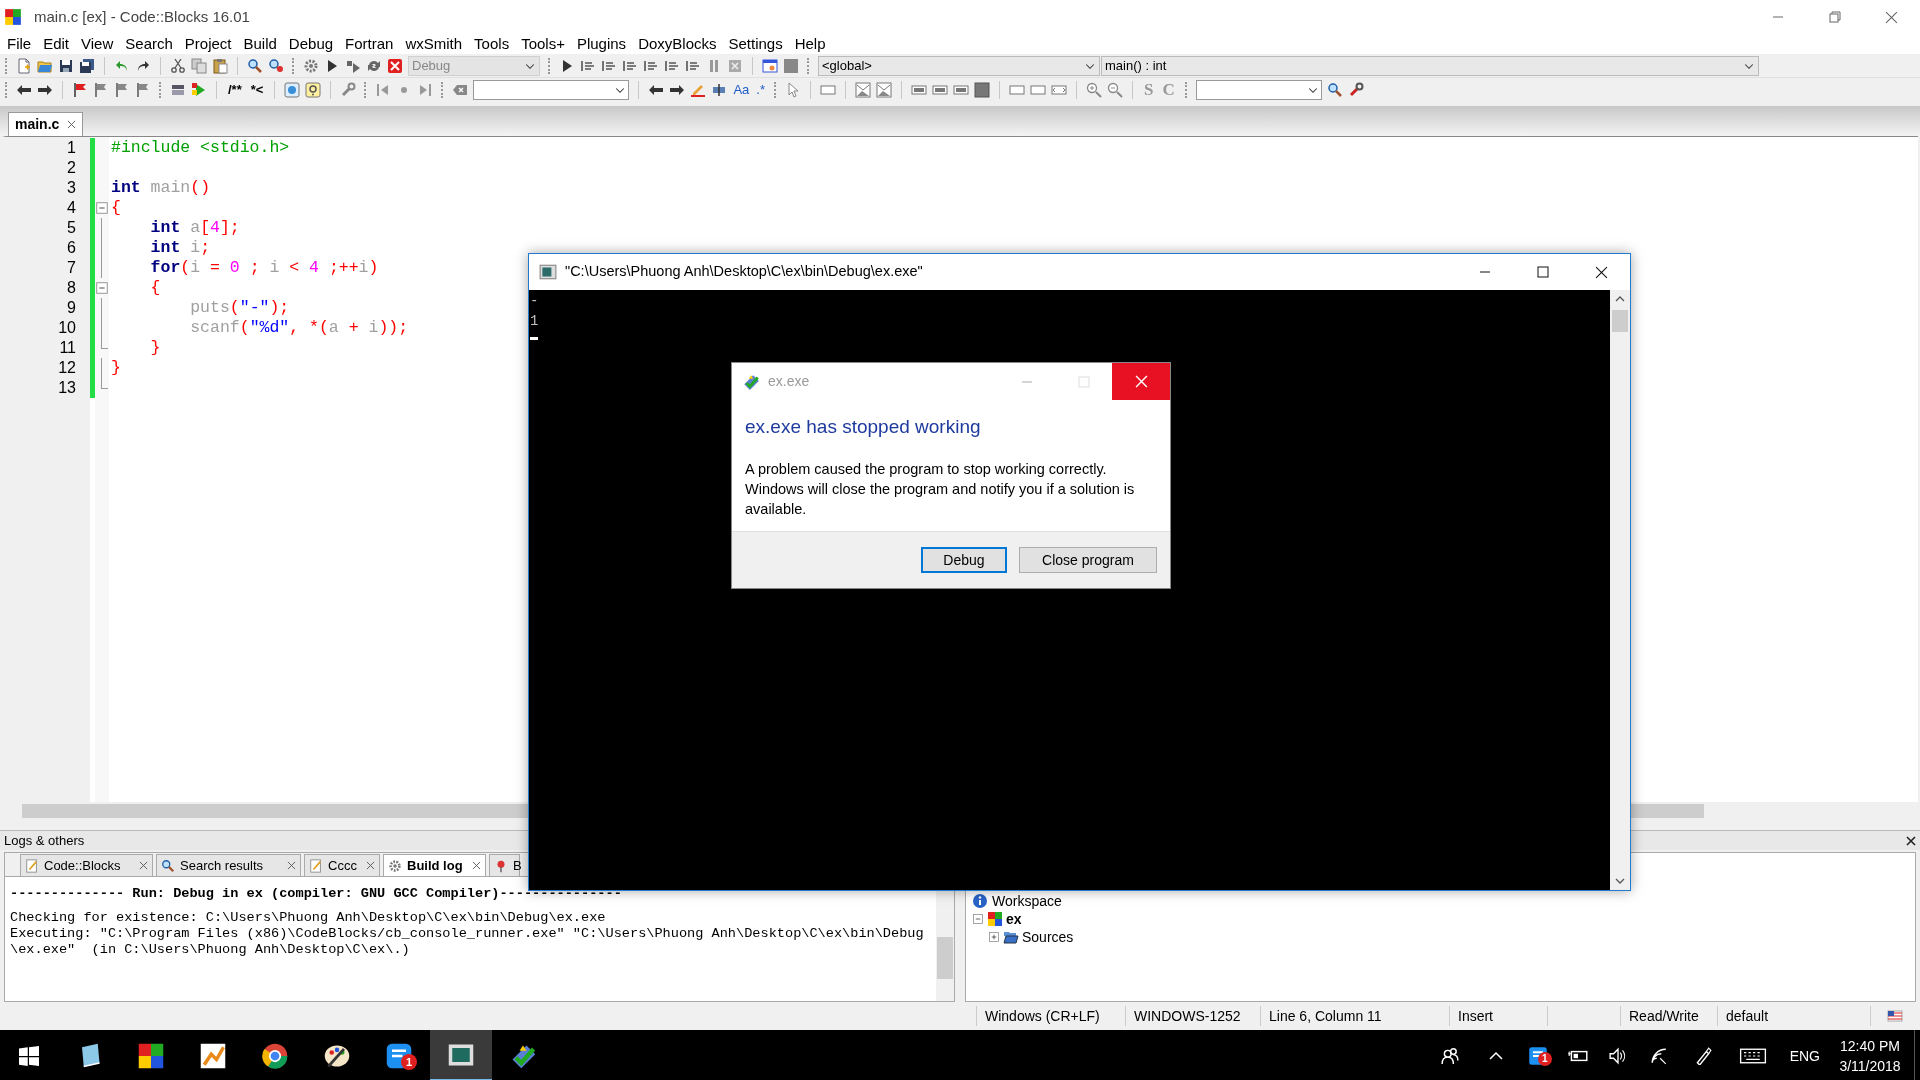 The height and width of the screenshot is (1080, 1920). Describe the element at coordinates (80, 90) in the screenshot. I see `bookmark-flag-icon` at that location.